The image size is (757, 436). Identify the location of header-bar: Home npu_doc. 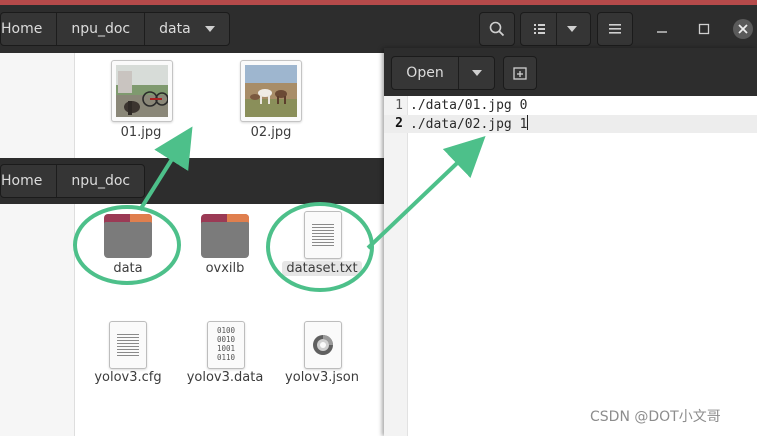
(192, 181).